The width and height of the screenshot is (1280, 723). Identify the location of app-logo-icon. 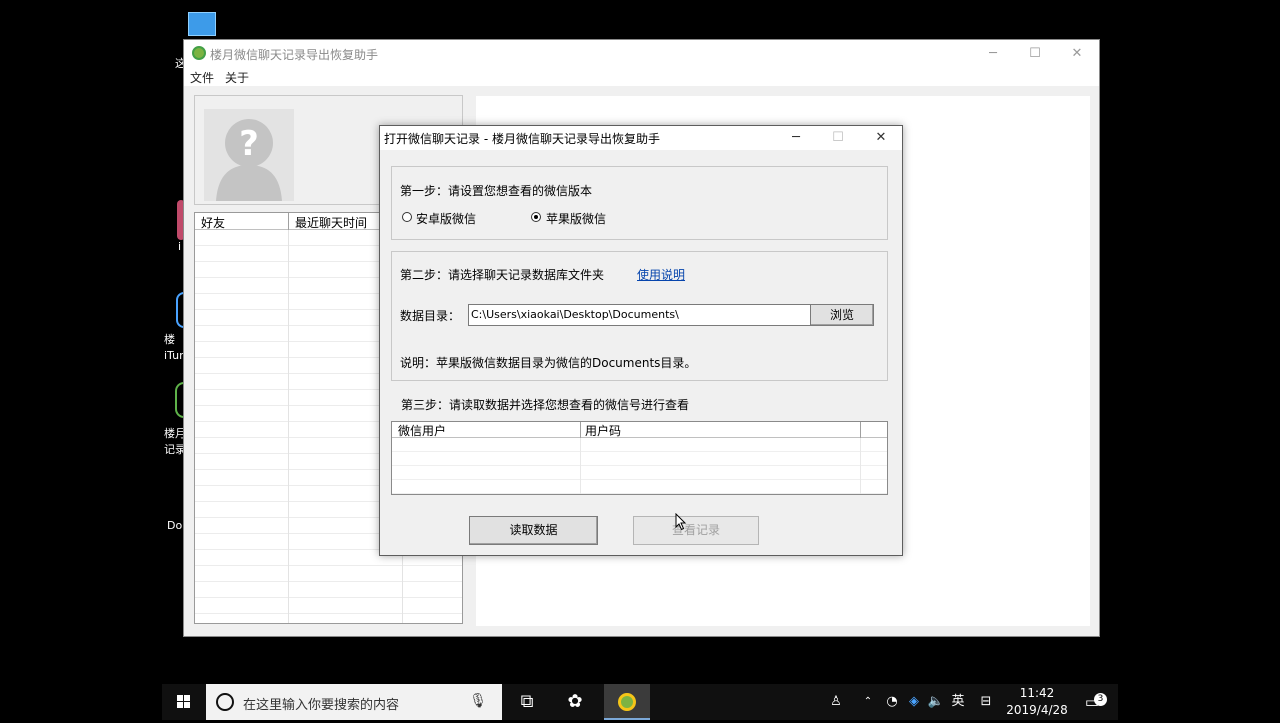
(199, 53).